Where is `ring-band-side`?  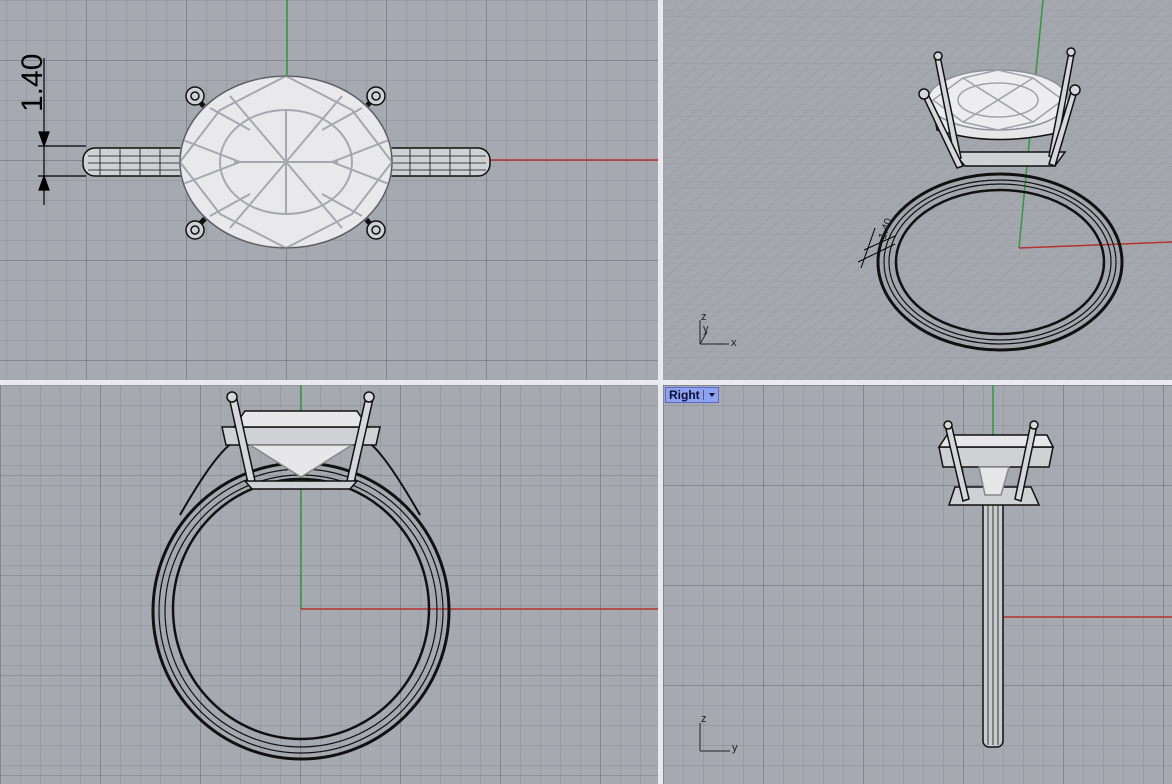 ring-band-side is located at coordinates (993, 606).